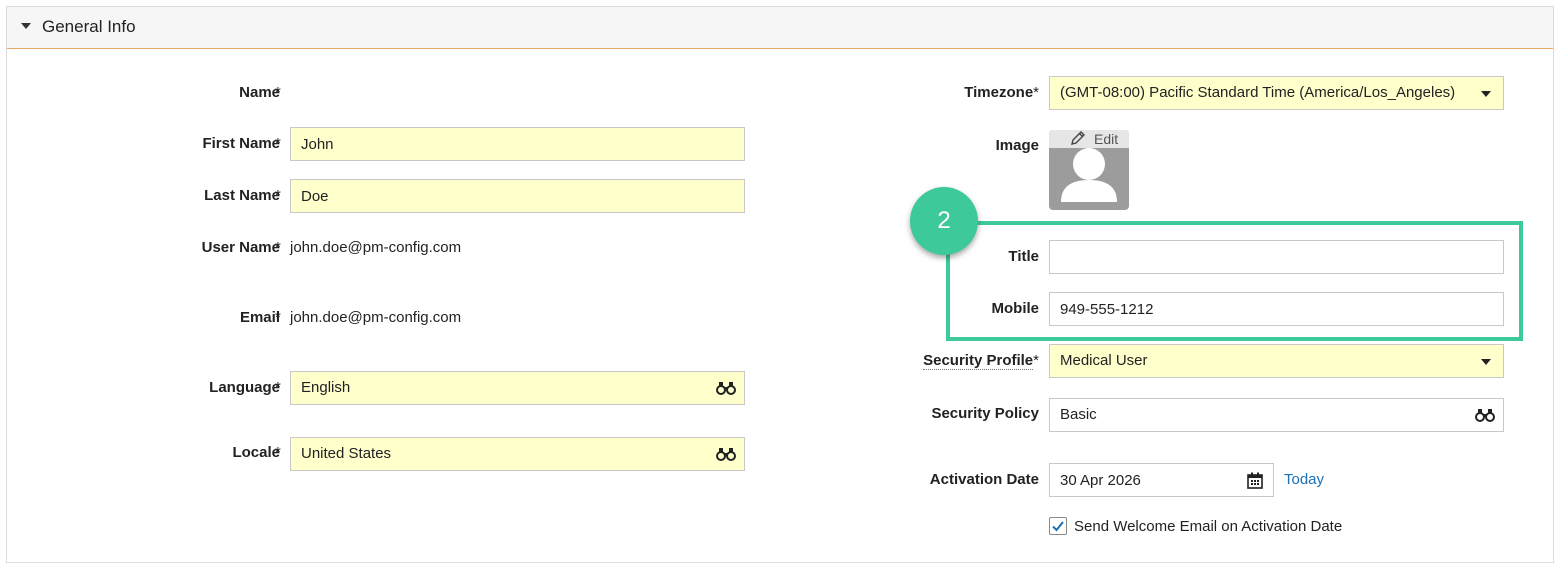 The width and height of the screenshot is (1561, 571). I want to click on welcome-email-label: Send Welcome Email on Activation Date, so click(1208, 526).